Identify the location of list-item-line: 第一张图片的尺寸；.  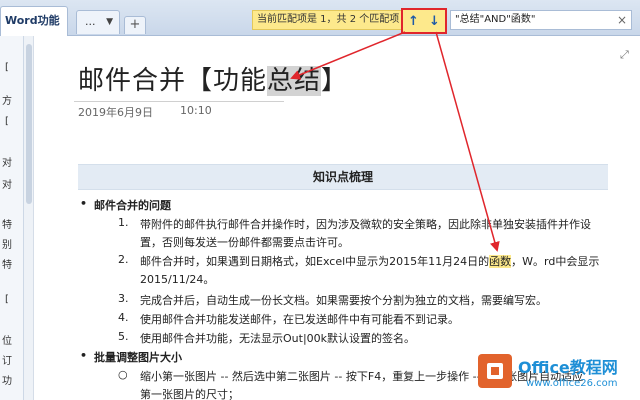
(189, 394).